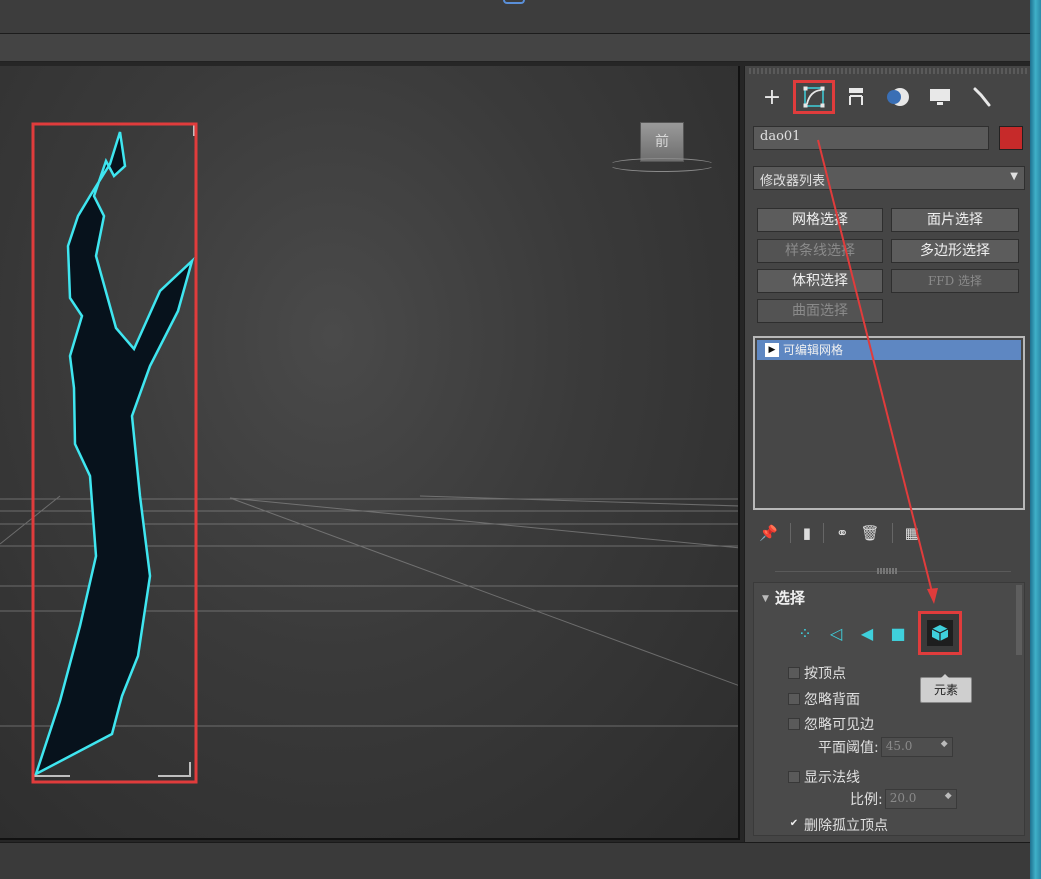 The width and height of the screenshot is (1041, 879). I want to click on status-bar, so click(515, 860).